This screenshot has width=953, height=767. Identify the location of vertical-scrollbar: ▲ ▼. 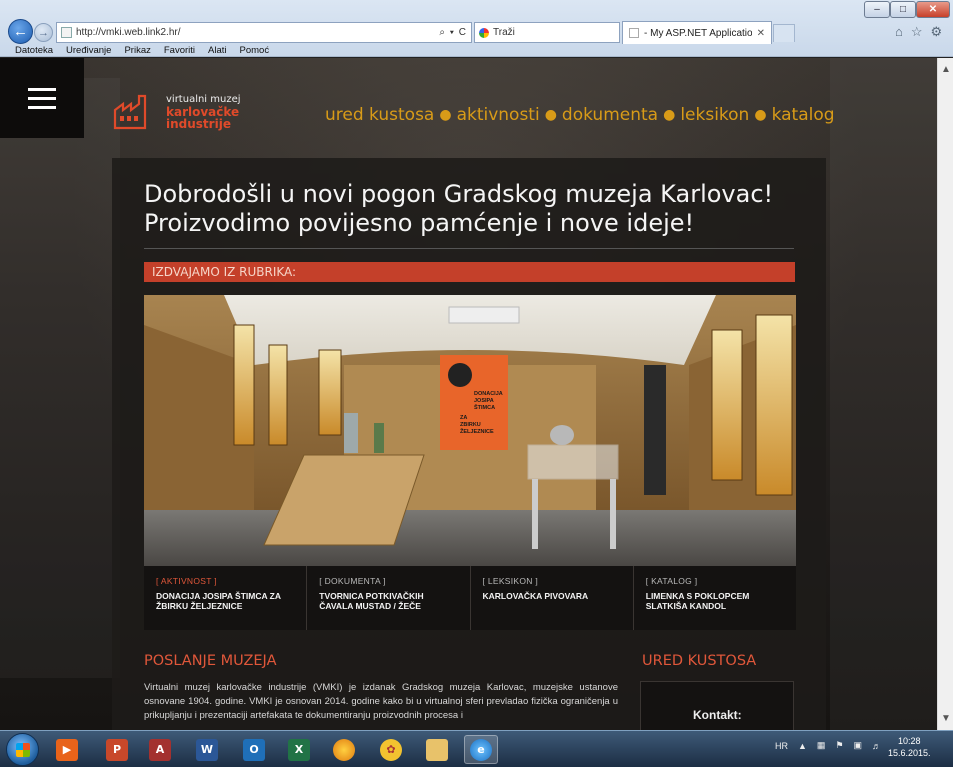
(945, 394).